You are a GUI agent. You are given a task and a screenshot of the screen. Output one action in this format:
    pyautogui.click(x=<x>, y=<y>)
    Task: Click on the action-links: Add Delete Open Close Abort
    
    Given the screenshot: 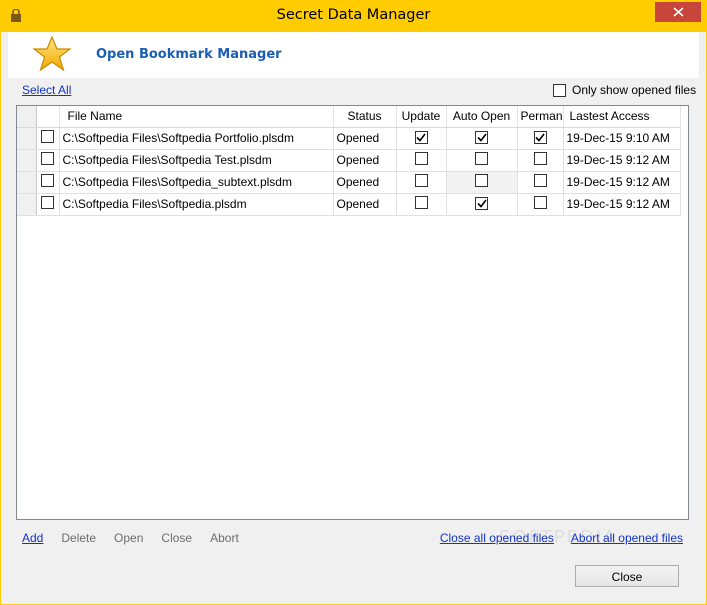 What is the action you would take?
    pyautogui.click(x=139, y=538)
    